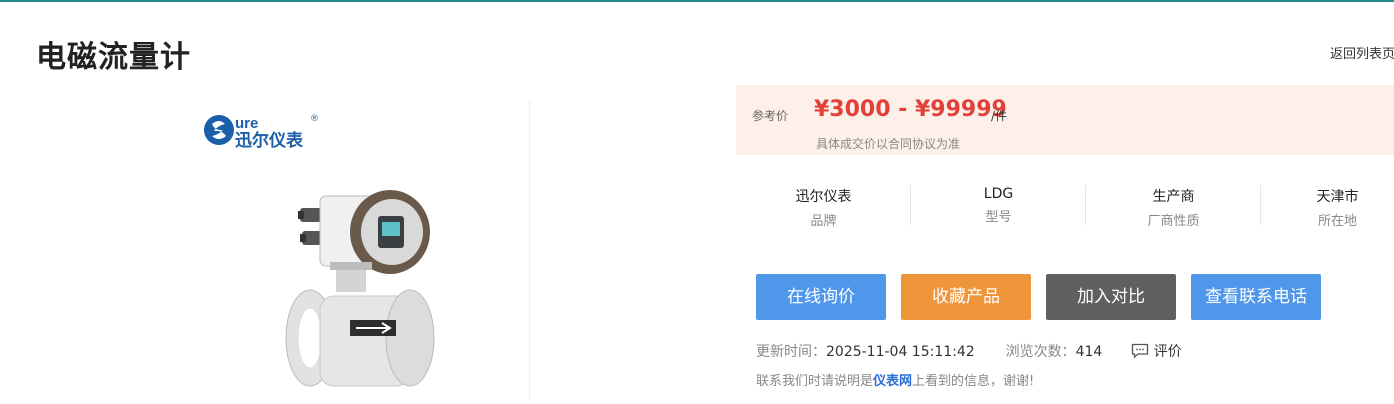  I want to click on back-to-list-link: 返回列表页, so click(1362, 52).